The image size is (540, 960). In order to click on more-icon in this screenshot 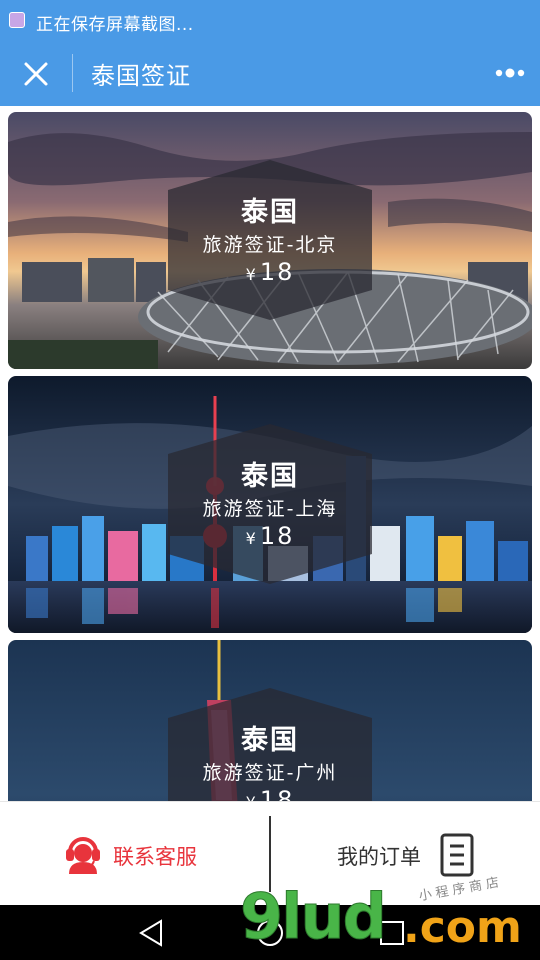, I will do `click(510, 73)`.